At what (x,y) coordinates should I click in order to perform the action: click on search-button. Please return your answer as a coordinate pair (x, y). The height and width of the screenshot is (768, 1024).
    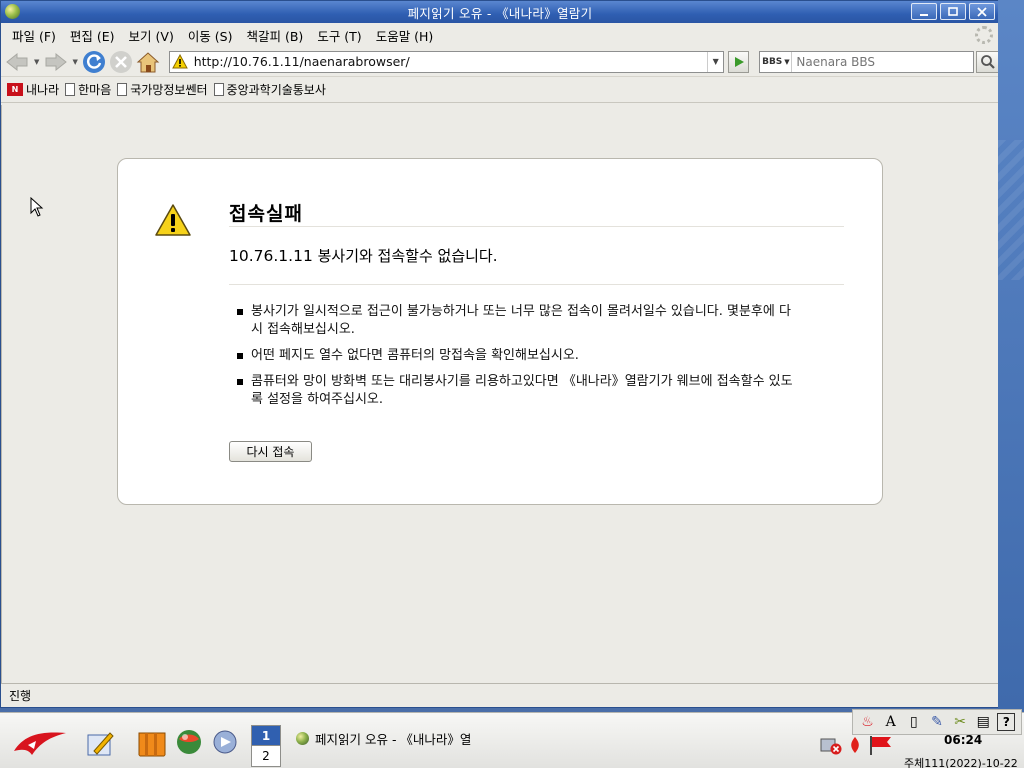
    Looking at the image, I should click on (987, 61).